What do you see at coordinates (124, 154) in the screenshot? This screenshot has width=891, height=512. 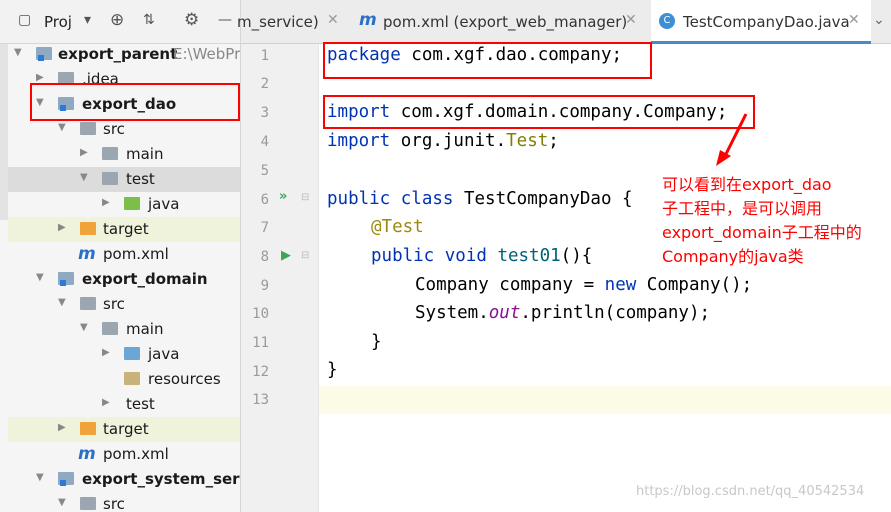 I see `tree-item-main: ▶ main` at bounding box center [124, 154].